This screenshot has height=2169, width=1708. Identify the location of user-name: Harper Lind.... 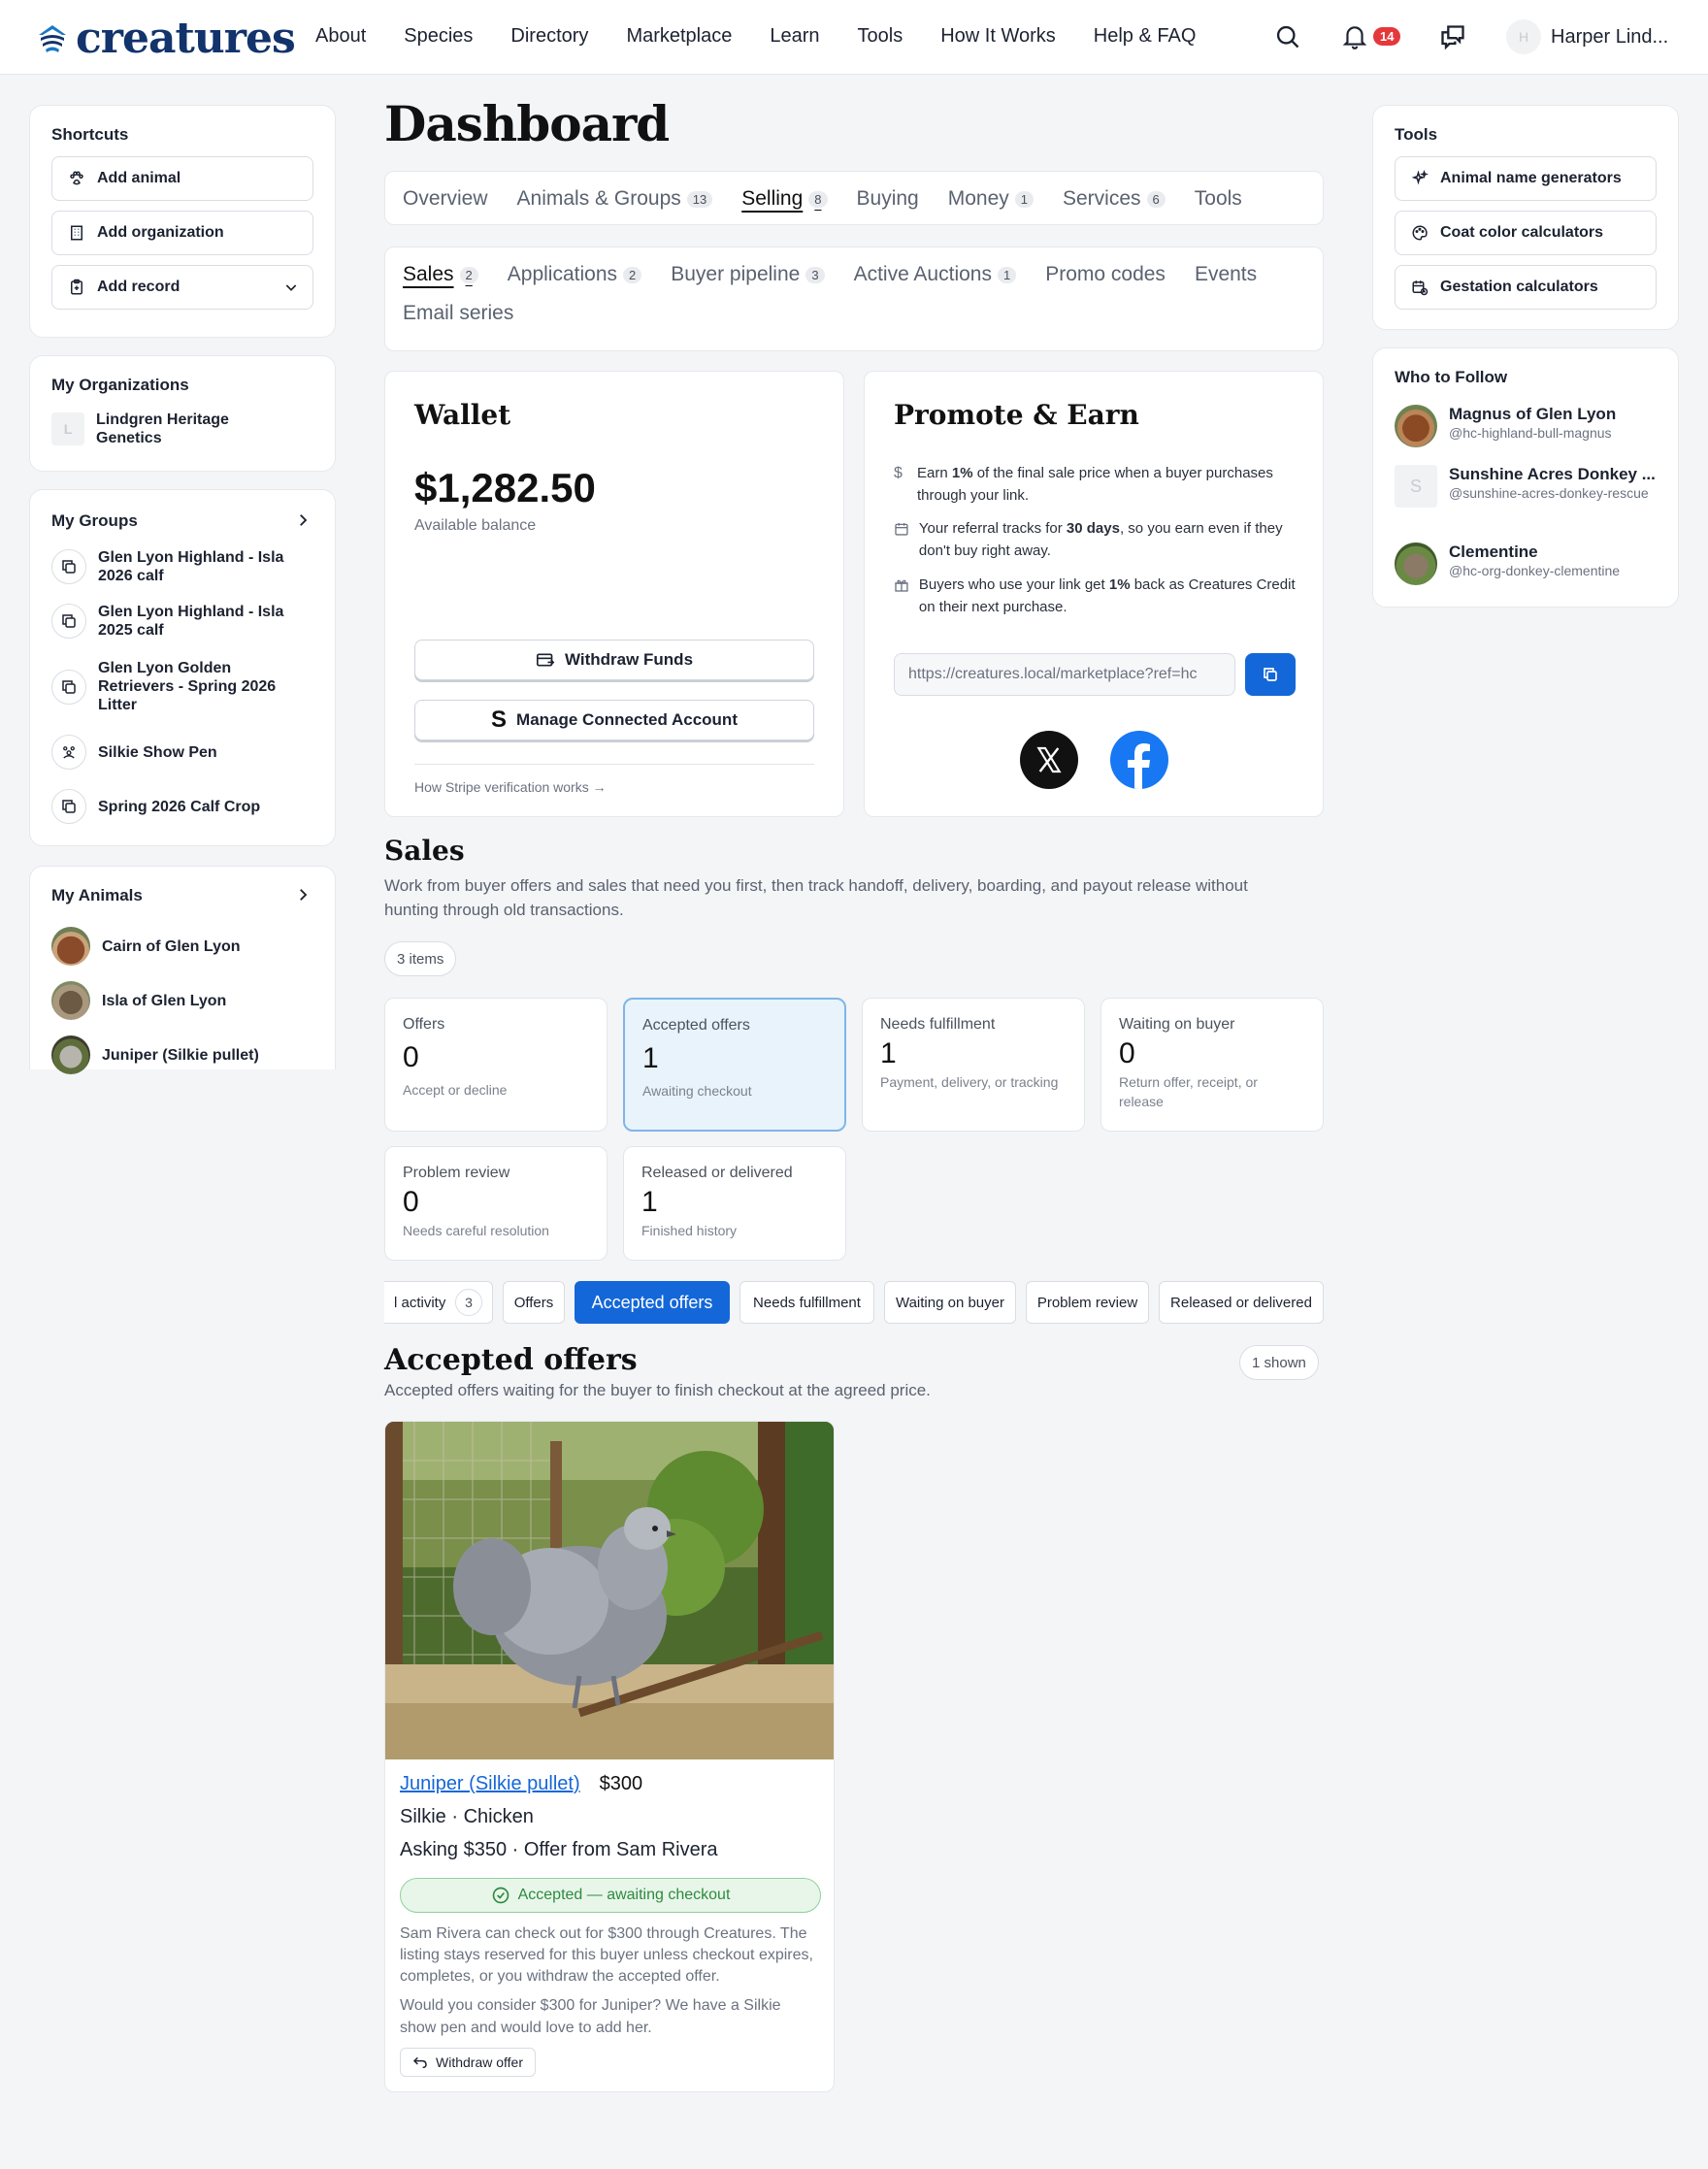
(1609, 37).